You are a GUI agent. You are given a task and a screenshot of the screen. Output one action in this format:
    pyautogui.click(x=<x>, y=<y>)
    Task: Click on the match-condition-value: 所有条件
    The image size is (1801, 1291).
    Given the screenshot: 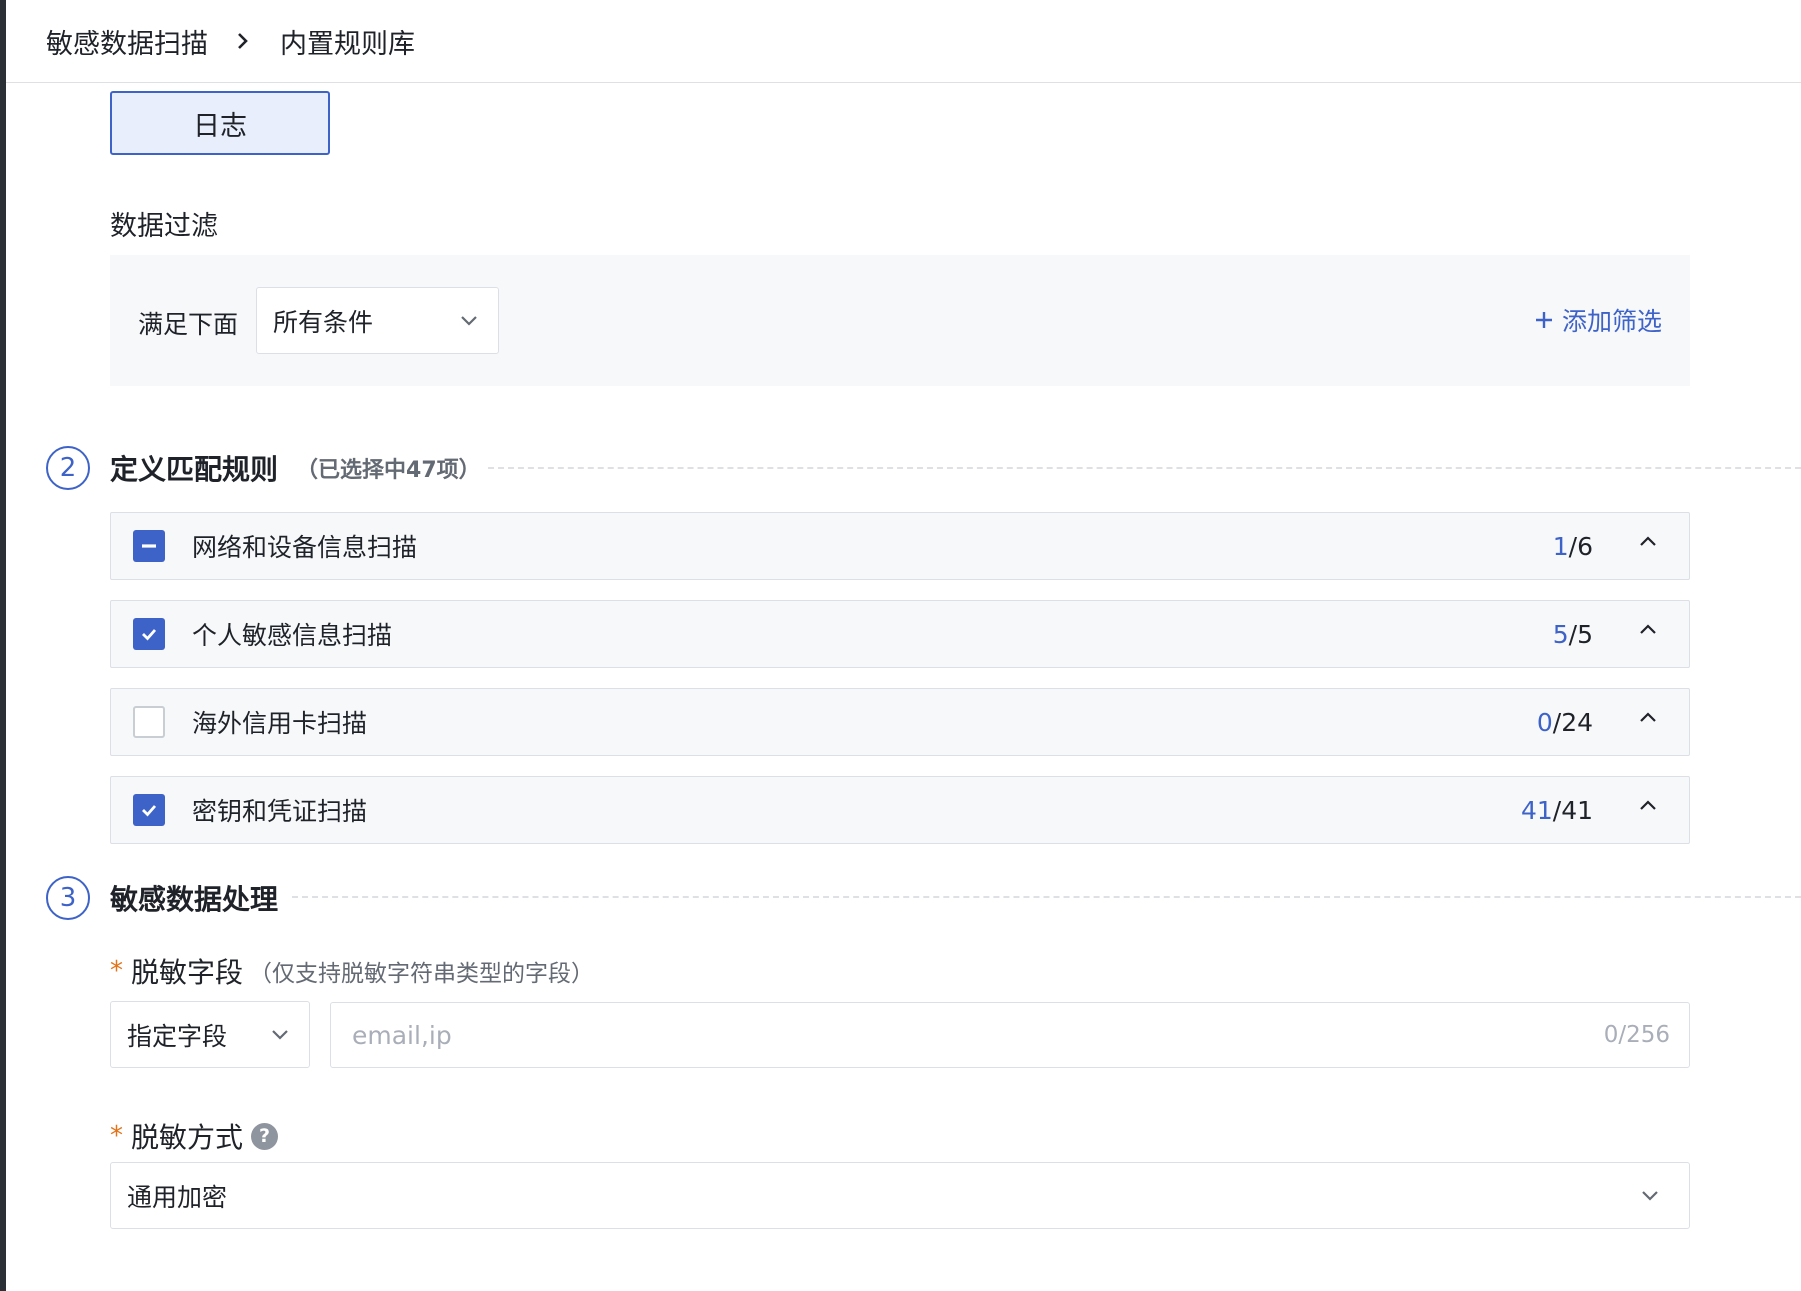 What is the action you would take?
    pyautogui.click(x=323, y=322)
    